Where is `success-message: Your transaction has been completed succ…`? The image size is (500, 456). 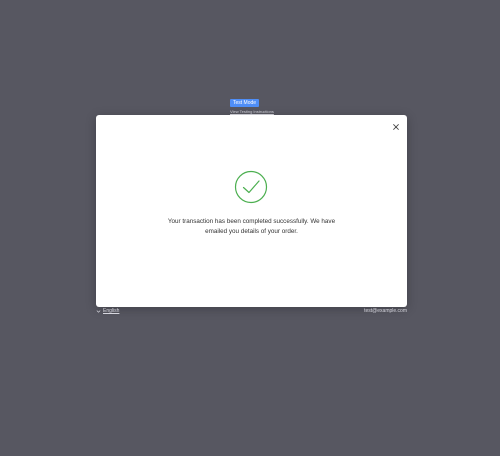
success-message: Your transaction has been completed succ… is located at coordinates (251, 226).